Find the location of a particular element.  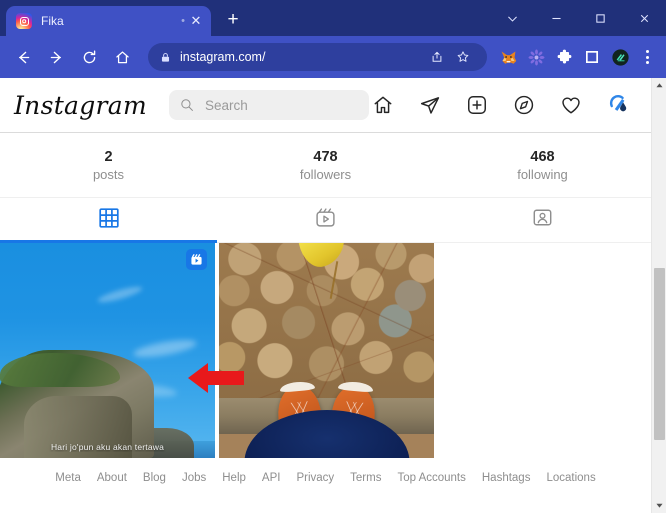

footer-link-privacy: Privacy is located at coordinates (315, 478).